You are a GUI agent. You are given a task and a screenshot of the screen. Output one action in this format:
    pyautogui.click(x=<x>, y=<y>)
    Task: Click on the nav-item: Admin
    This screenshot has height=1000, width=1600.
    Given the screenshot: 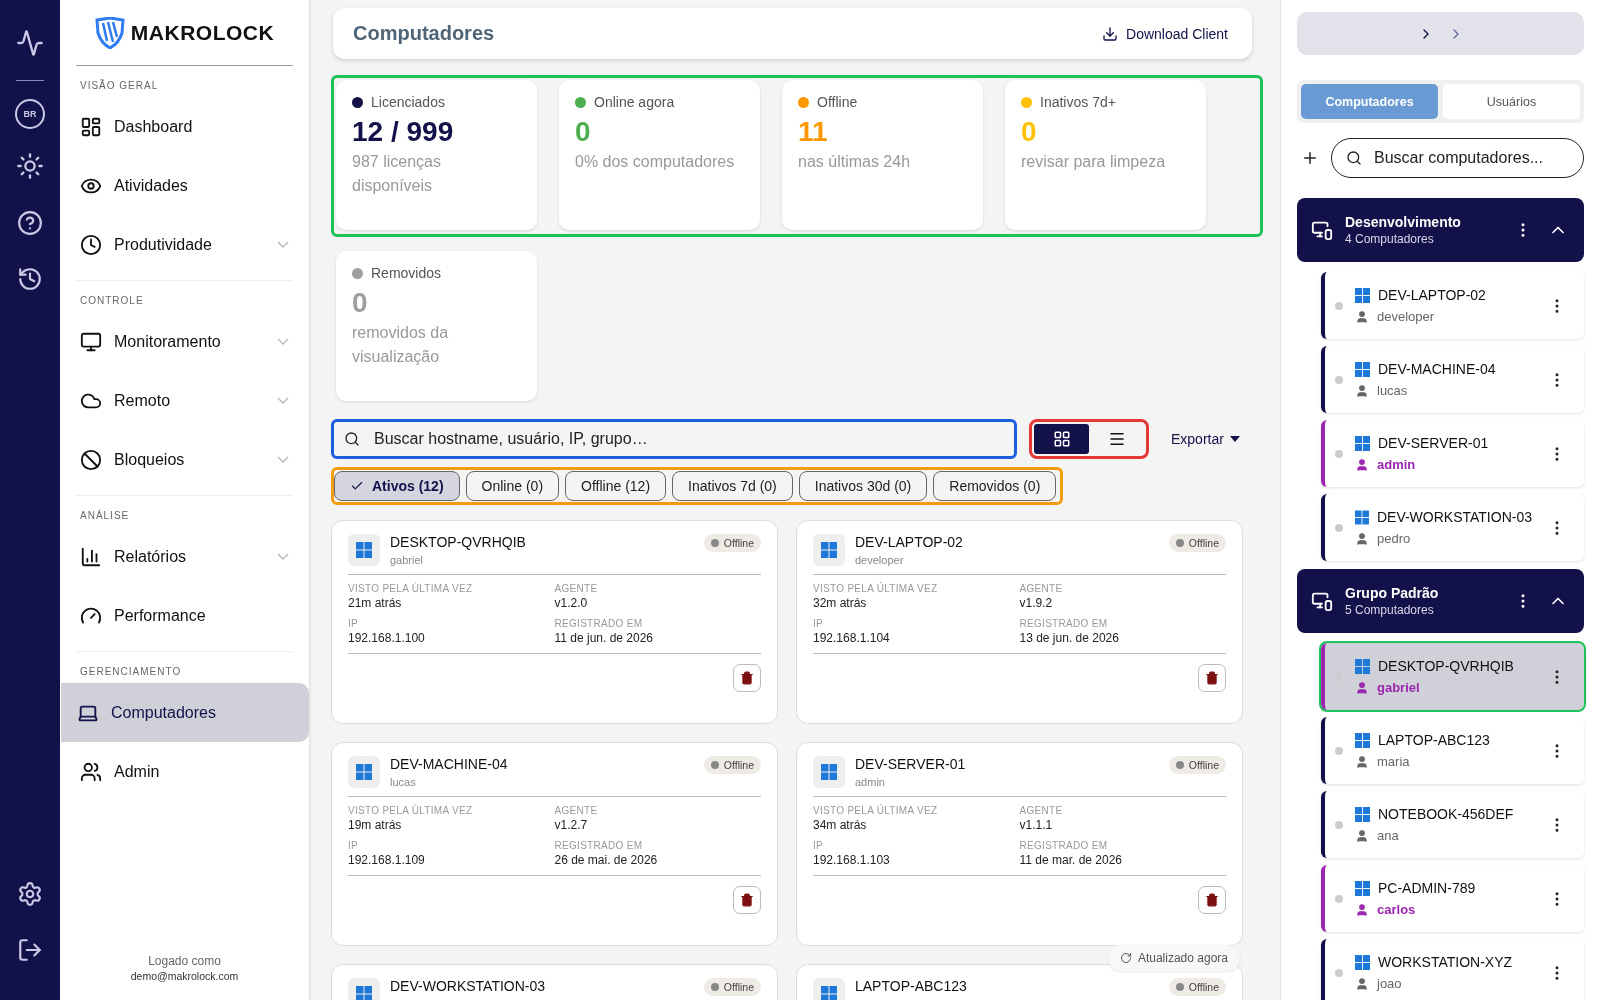 What is the action you would take?
    pyautogui.click(x=184, y=771)
    